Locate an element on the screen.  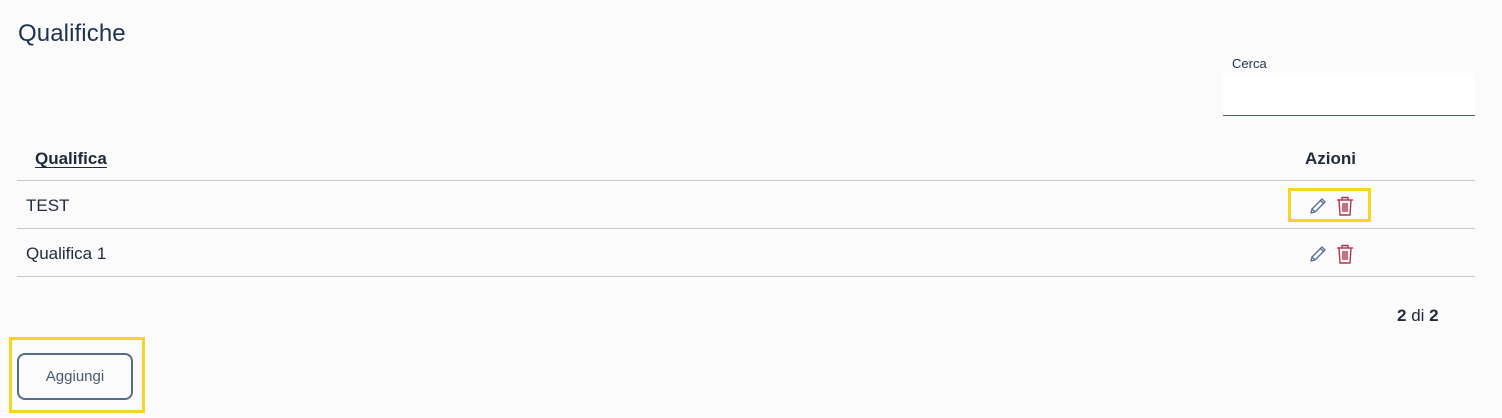
pagination-separator: di is located at coordinates (1418, 315).